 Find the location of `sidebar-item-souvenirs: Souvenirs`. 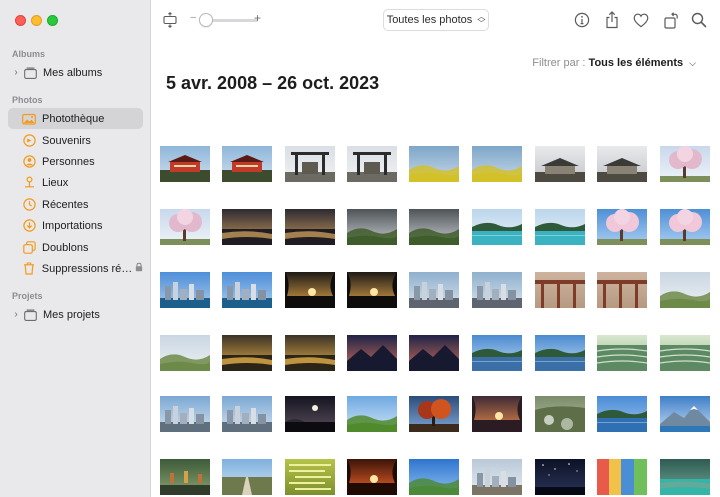

sidebar-item-souvenirs: Souvenirs is located at coordinates (75, 140).